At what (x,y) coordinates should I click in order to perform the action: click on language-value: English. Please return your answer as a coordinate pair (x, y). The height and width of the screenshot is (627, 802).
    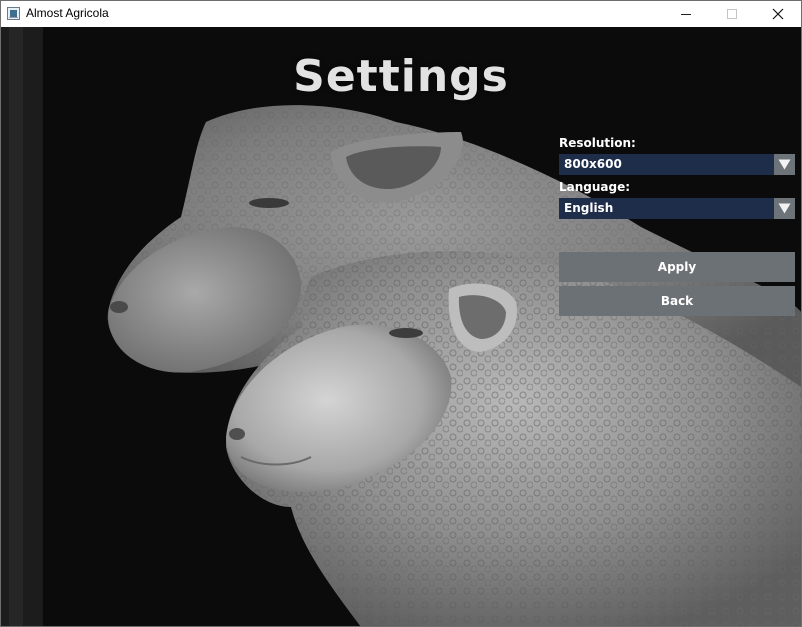
    Looking at the image, I should click on (589, 208).